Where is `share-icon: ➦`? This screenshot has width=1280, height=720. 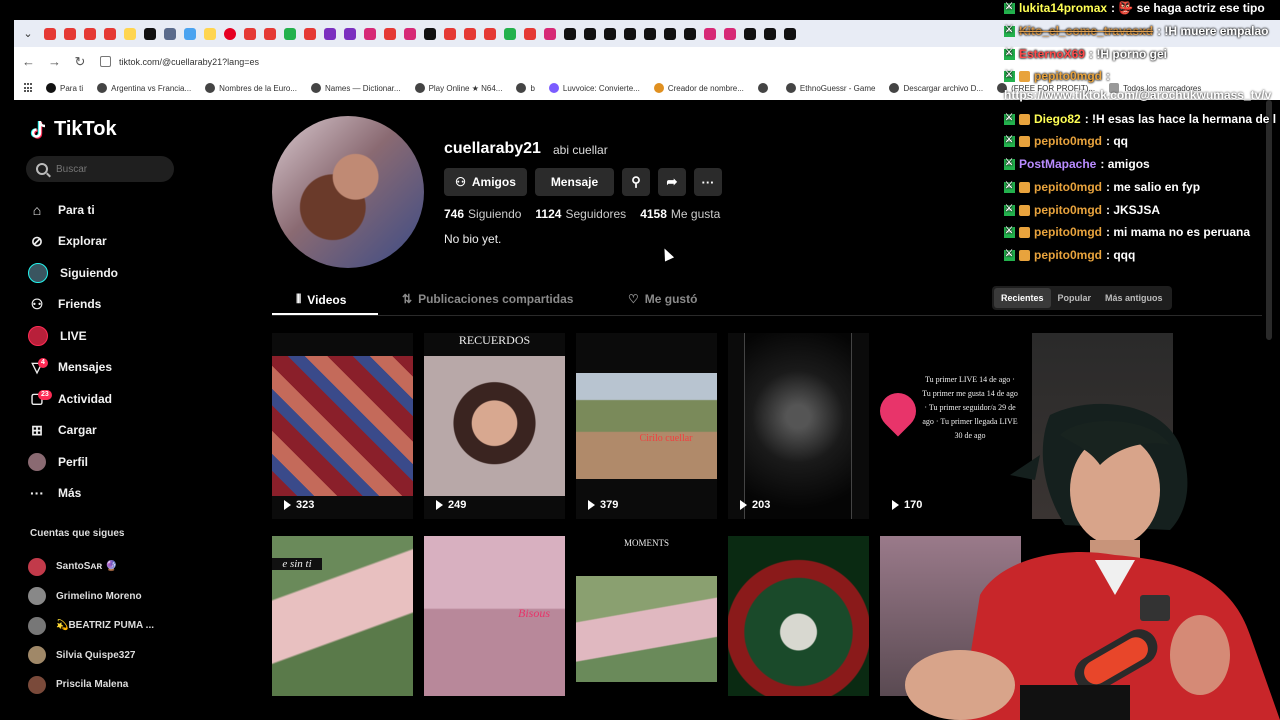 share-icon: ➦ is located at coordinates (672, 182).